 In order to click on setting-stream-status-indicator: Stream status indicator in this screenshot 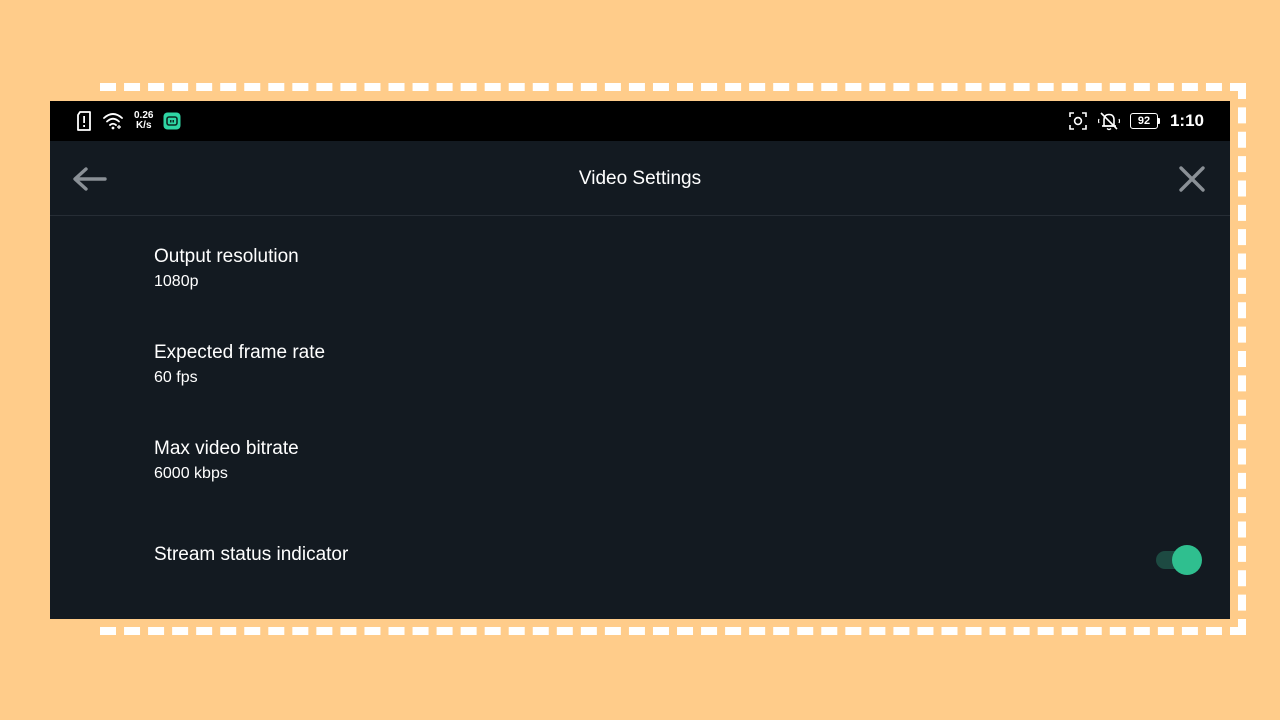, I will do `click(640, 569)`.